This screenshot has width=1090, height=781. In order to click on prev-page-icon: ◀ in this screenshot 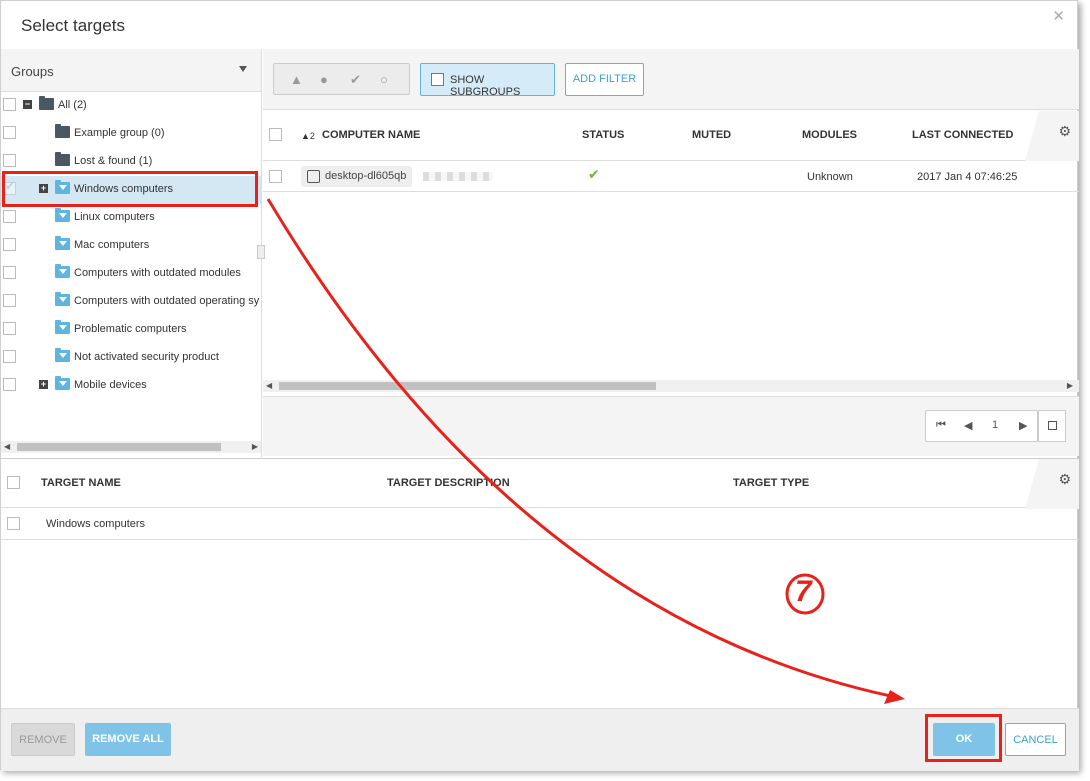, I will do `click(968, 425)`.